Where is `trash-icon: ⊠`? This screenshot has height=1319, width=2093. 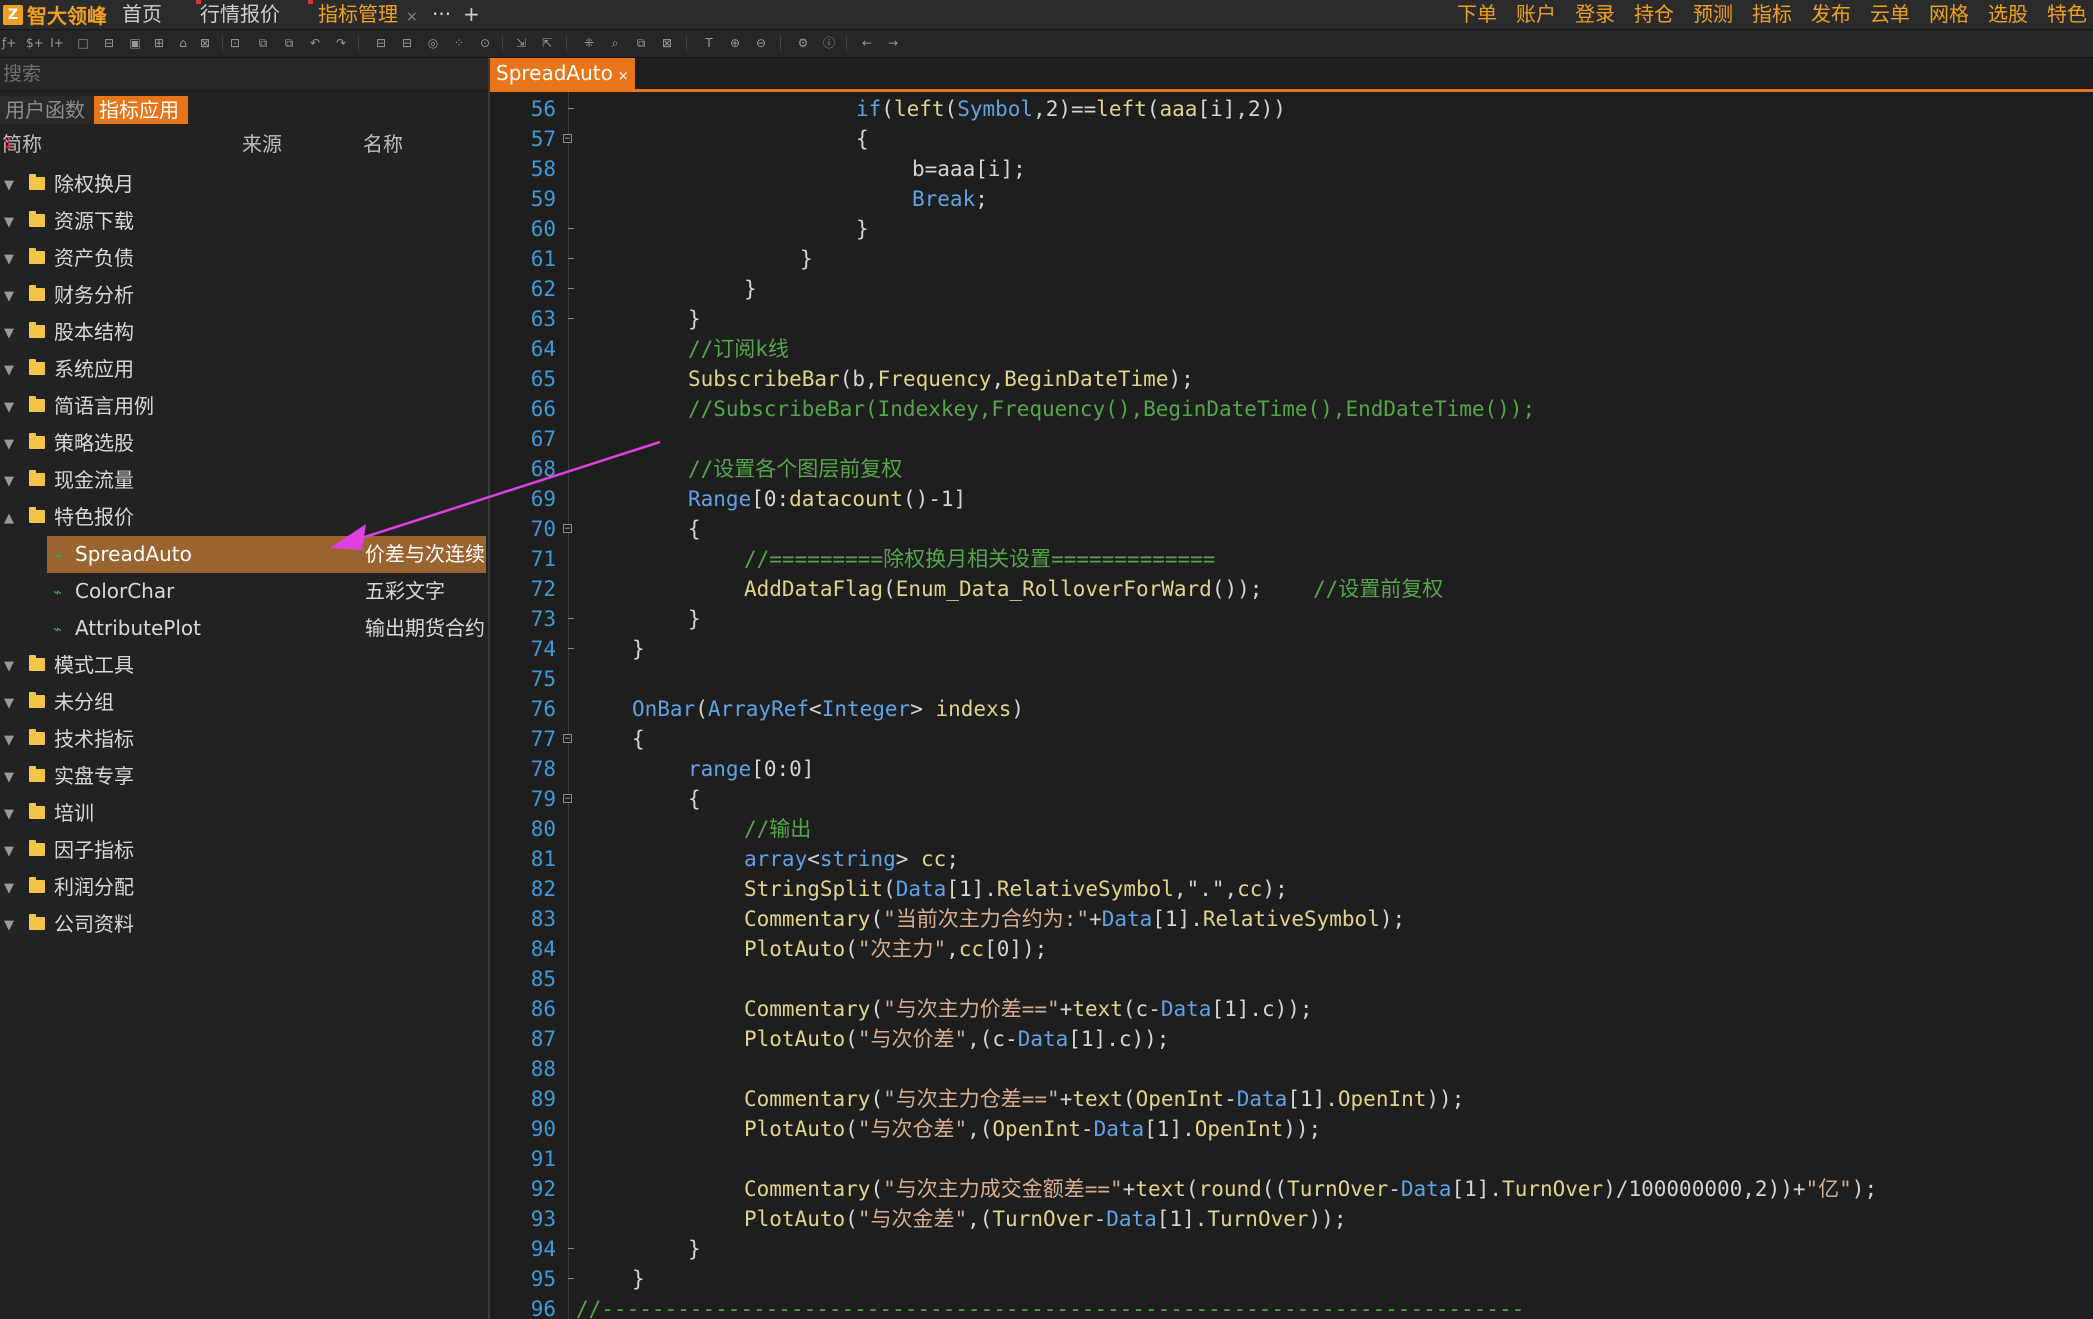 trash-icon: ⊠ is located at coordinates (205, 43).